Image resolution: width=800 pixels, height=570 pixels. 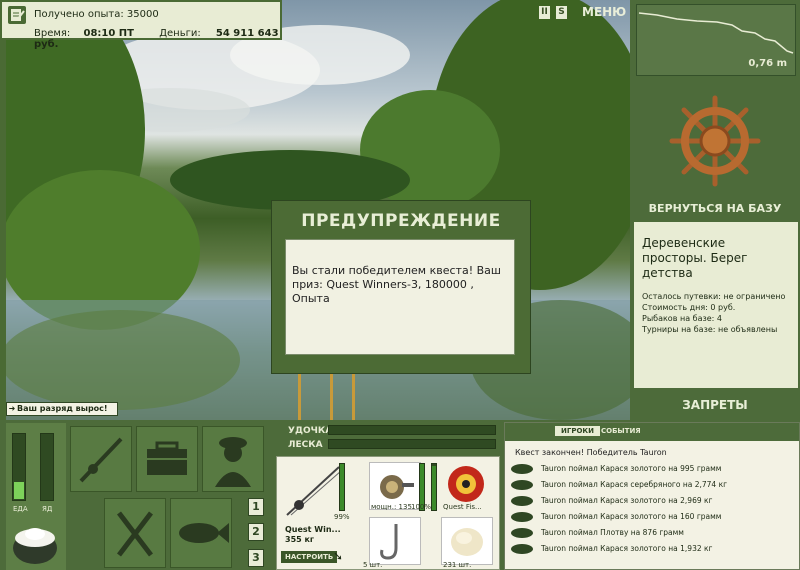 What do you see at coordinates (338, 556) in the screenshot?
I see `arrow-icon: ➘` at bounding box center [338, 556].